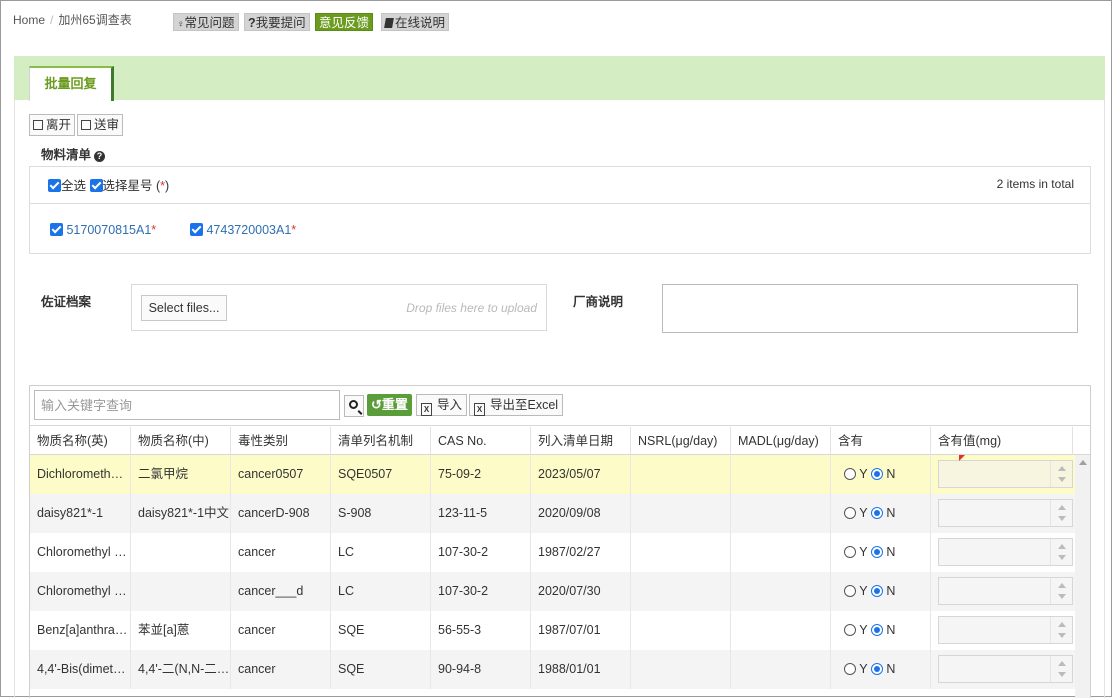 Image resolution: width=1112 pixels, height=698 pixels. Describe the element at coordinates (559, 78) in the screenshot. I see `tab-strip: 批量回复` at that location.